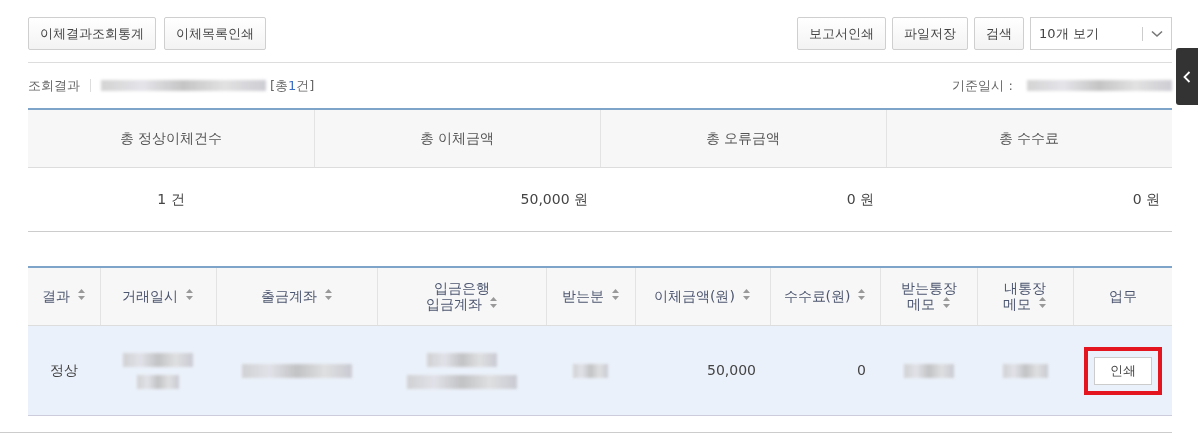  I want to click on summary-value: 1 건, so click(171, 198).